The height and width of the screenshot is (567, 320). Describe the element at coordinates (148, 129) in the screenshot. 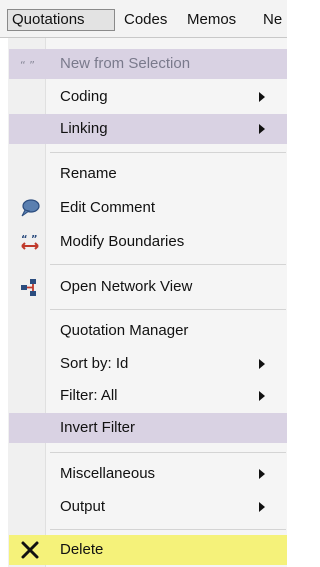

I see `menu-item-linking: Linking` at that location.